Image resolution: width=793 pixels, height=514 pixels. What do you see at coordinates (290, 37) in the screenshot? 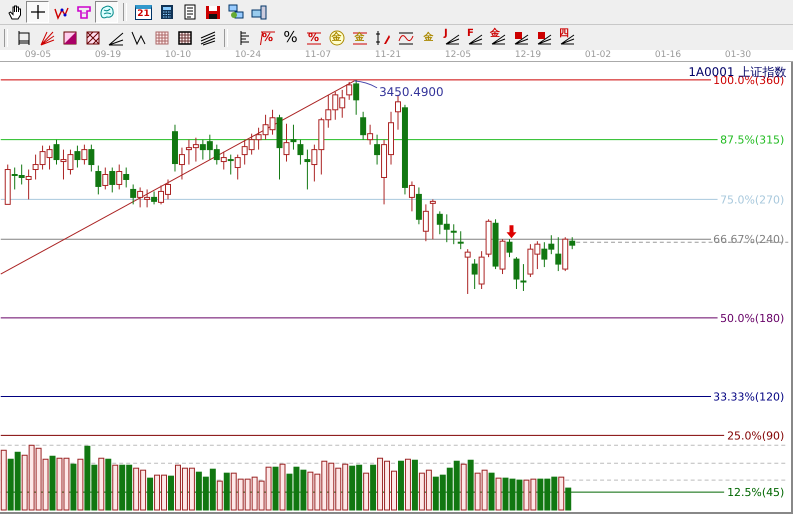
I see `percent-tool-button: %` at bounding box center [290, 37].